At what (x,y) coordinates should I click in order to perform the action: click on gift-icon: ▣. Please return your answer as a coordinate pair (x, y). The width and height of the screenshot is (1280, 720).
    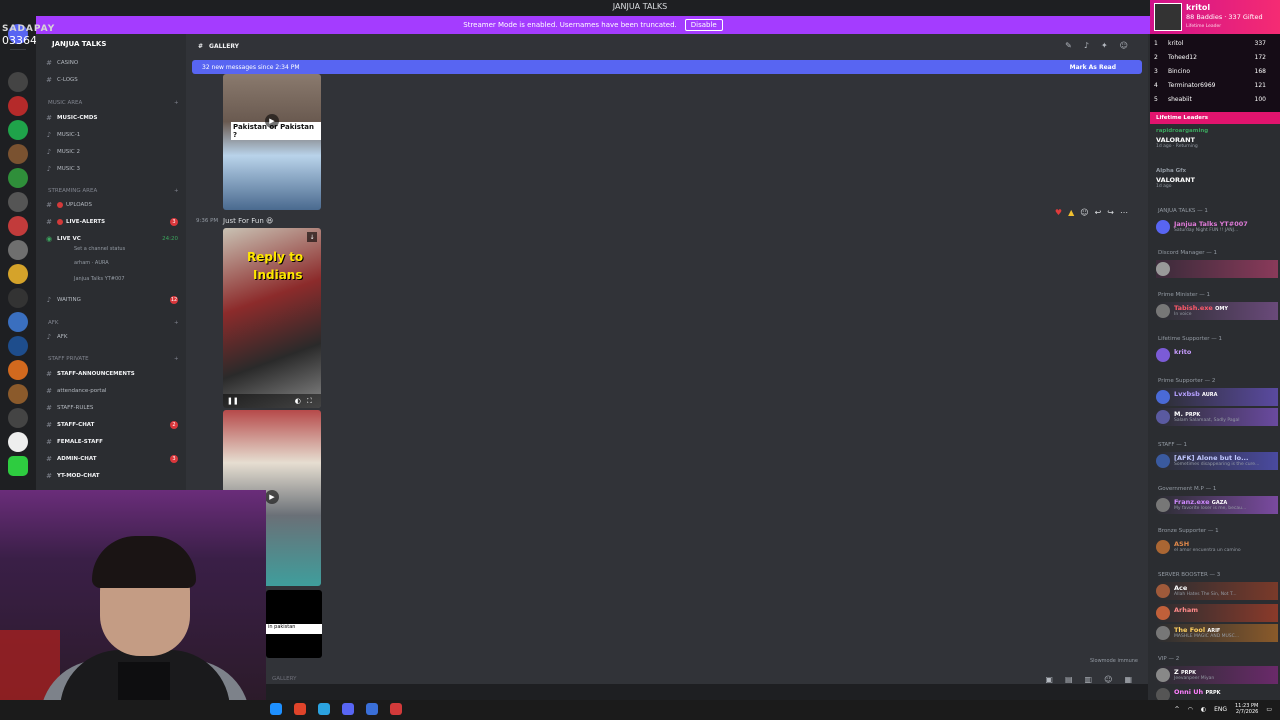
    Looking at the image, I should click on (1049, 679).